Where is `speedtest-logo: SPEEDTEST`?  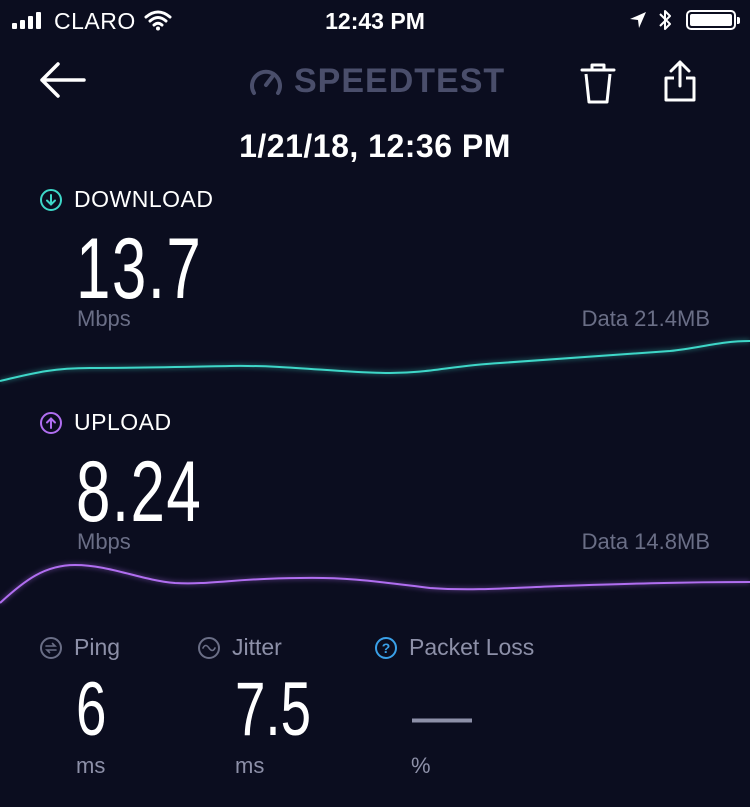 speedtest-logo: SPEEDTEST is located at coordinates (376, 81).